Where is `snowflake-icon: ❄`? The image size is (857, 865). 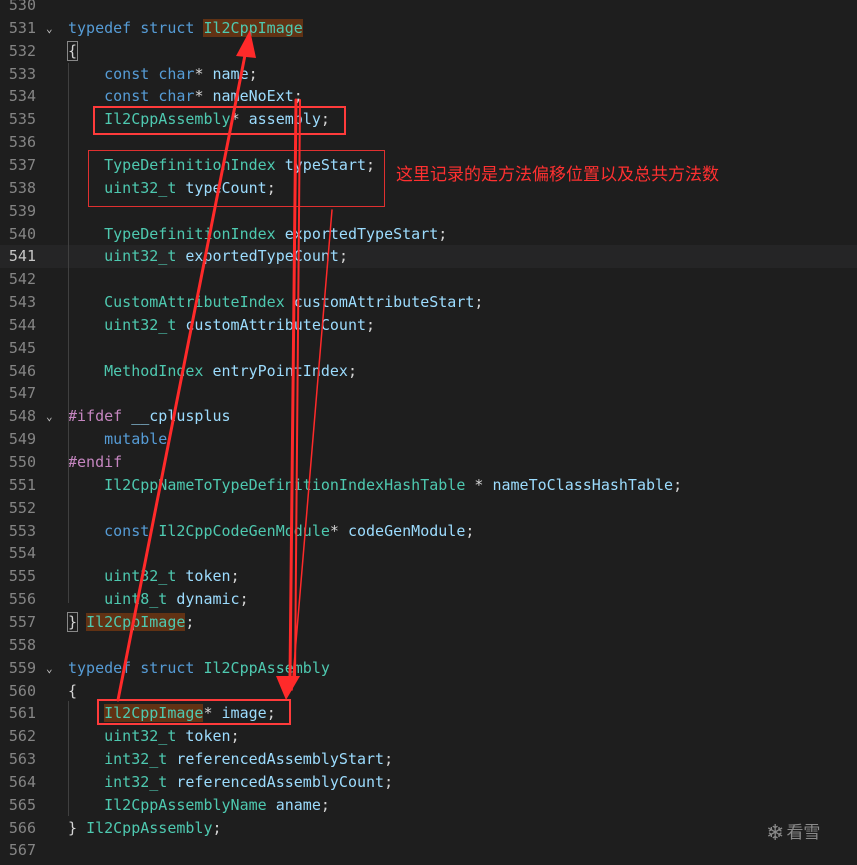 snowflake-icon: ❄ is located at coordinates (775, 833).